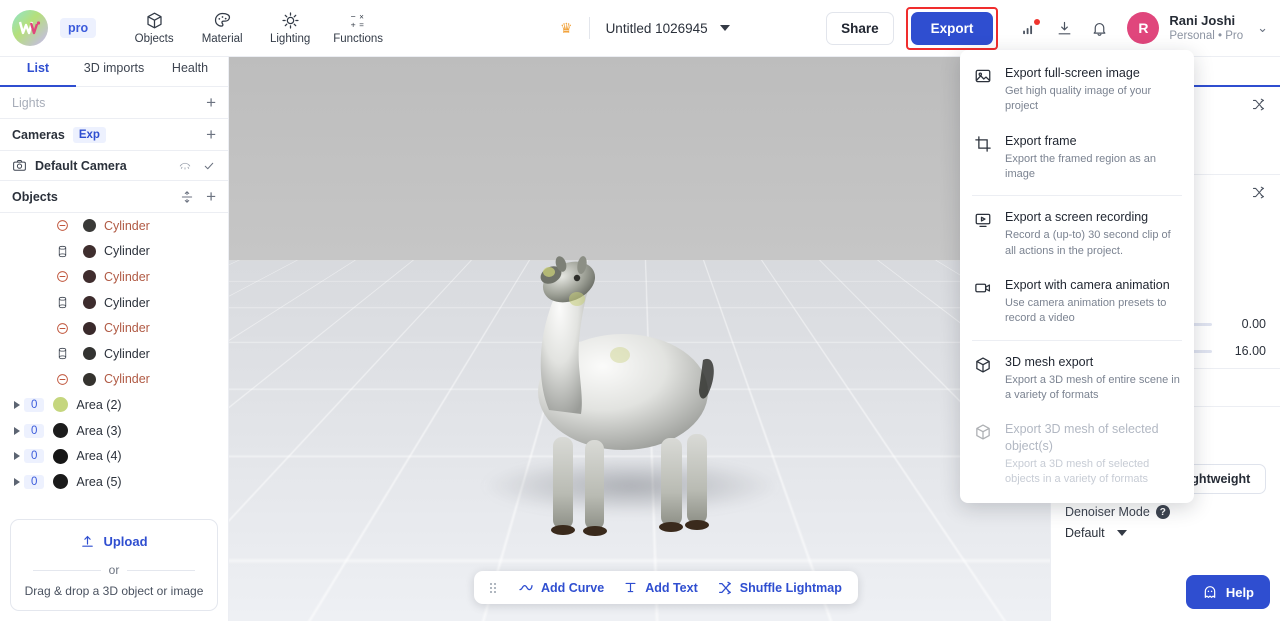  I want to click on analytics-icon, so click(1031, 27).